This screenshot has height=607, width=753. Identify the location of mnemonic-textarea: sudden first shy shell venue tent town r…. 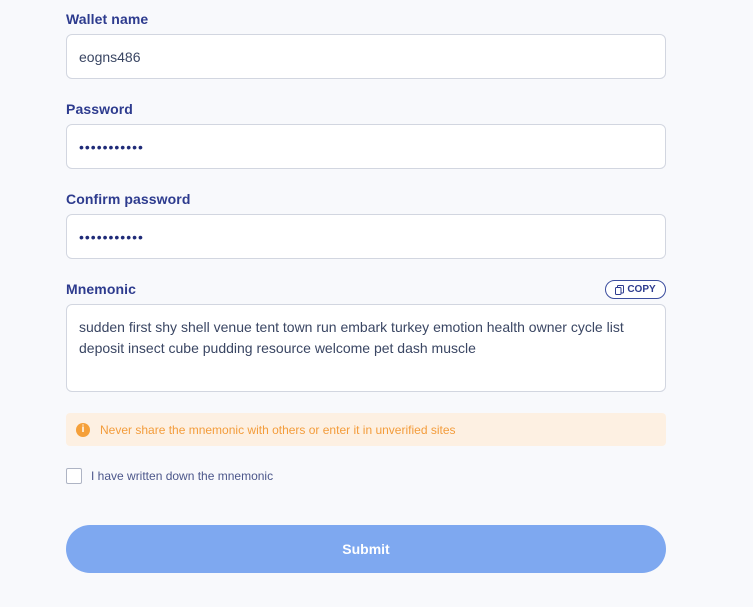
(366, 348).